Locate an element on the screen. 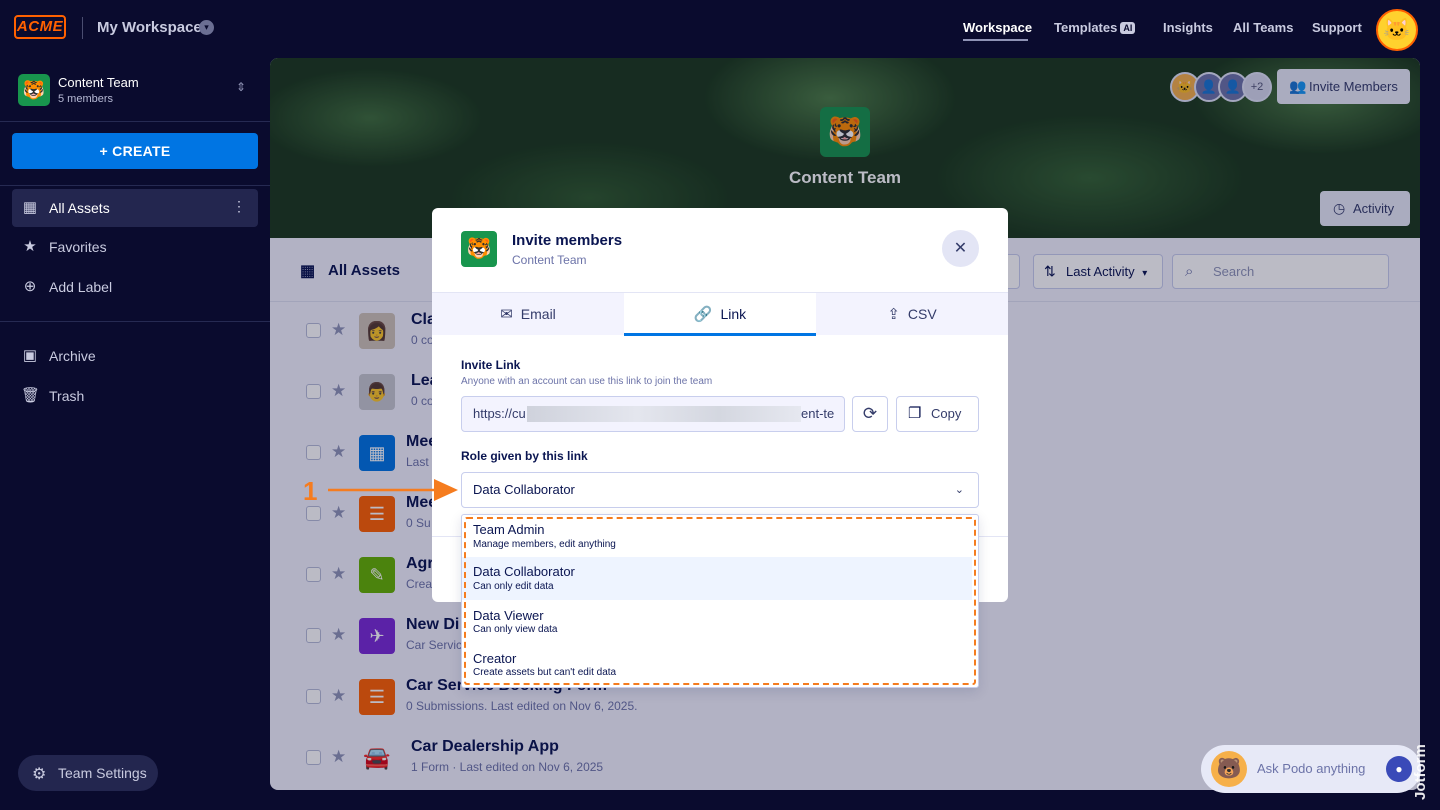  role-option-data-collaborator: Data Collaborator Can only edit data is located at coordinates (717, 578).